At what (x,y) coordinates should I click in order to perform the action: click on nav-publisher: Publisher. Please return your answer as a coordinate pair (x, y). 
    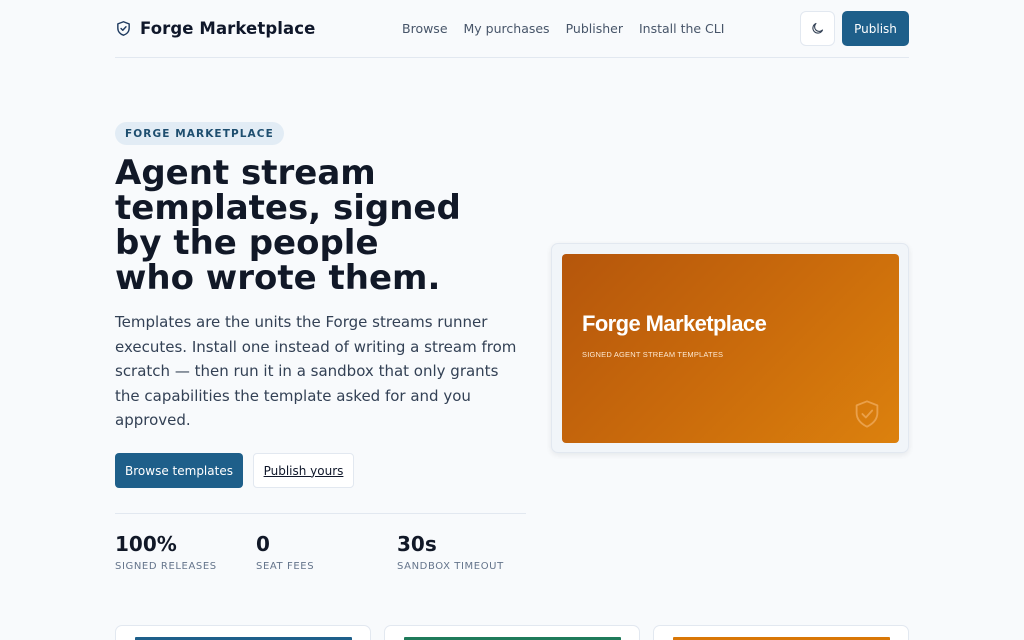
    Looking at the image, I should click on (594, 28).